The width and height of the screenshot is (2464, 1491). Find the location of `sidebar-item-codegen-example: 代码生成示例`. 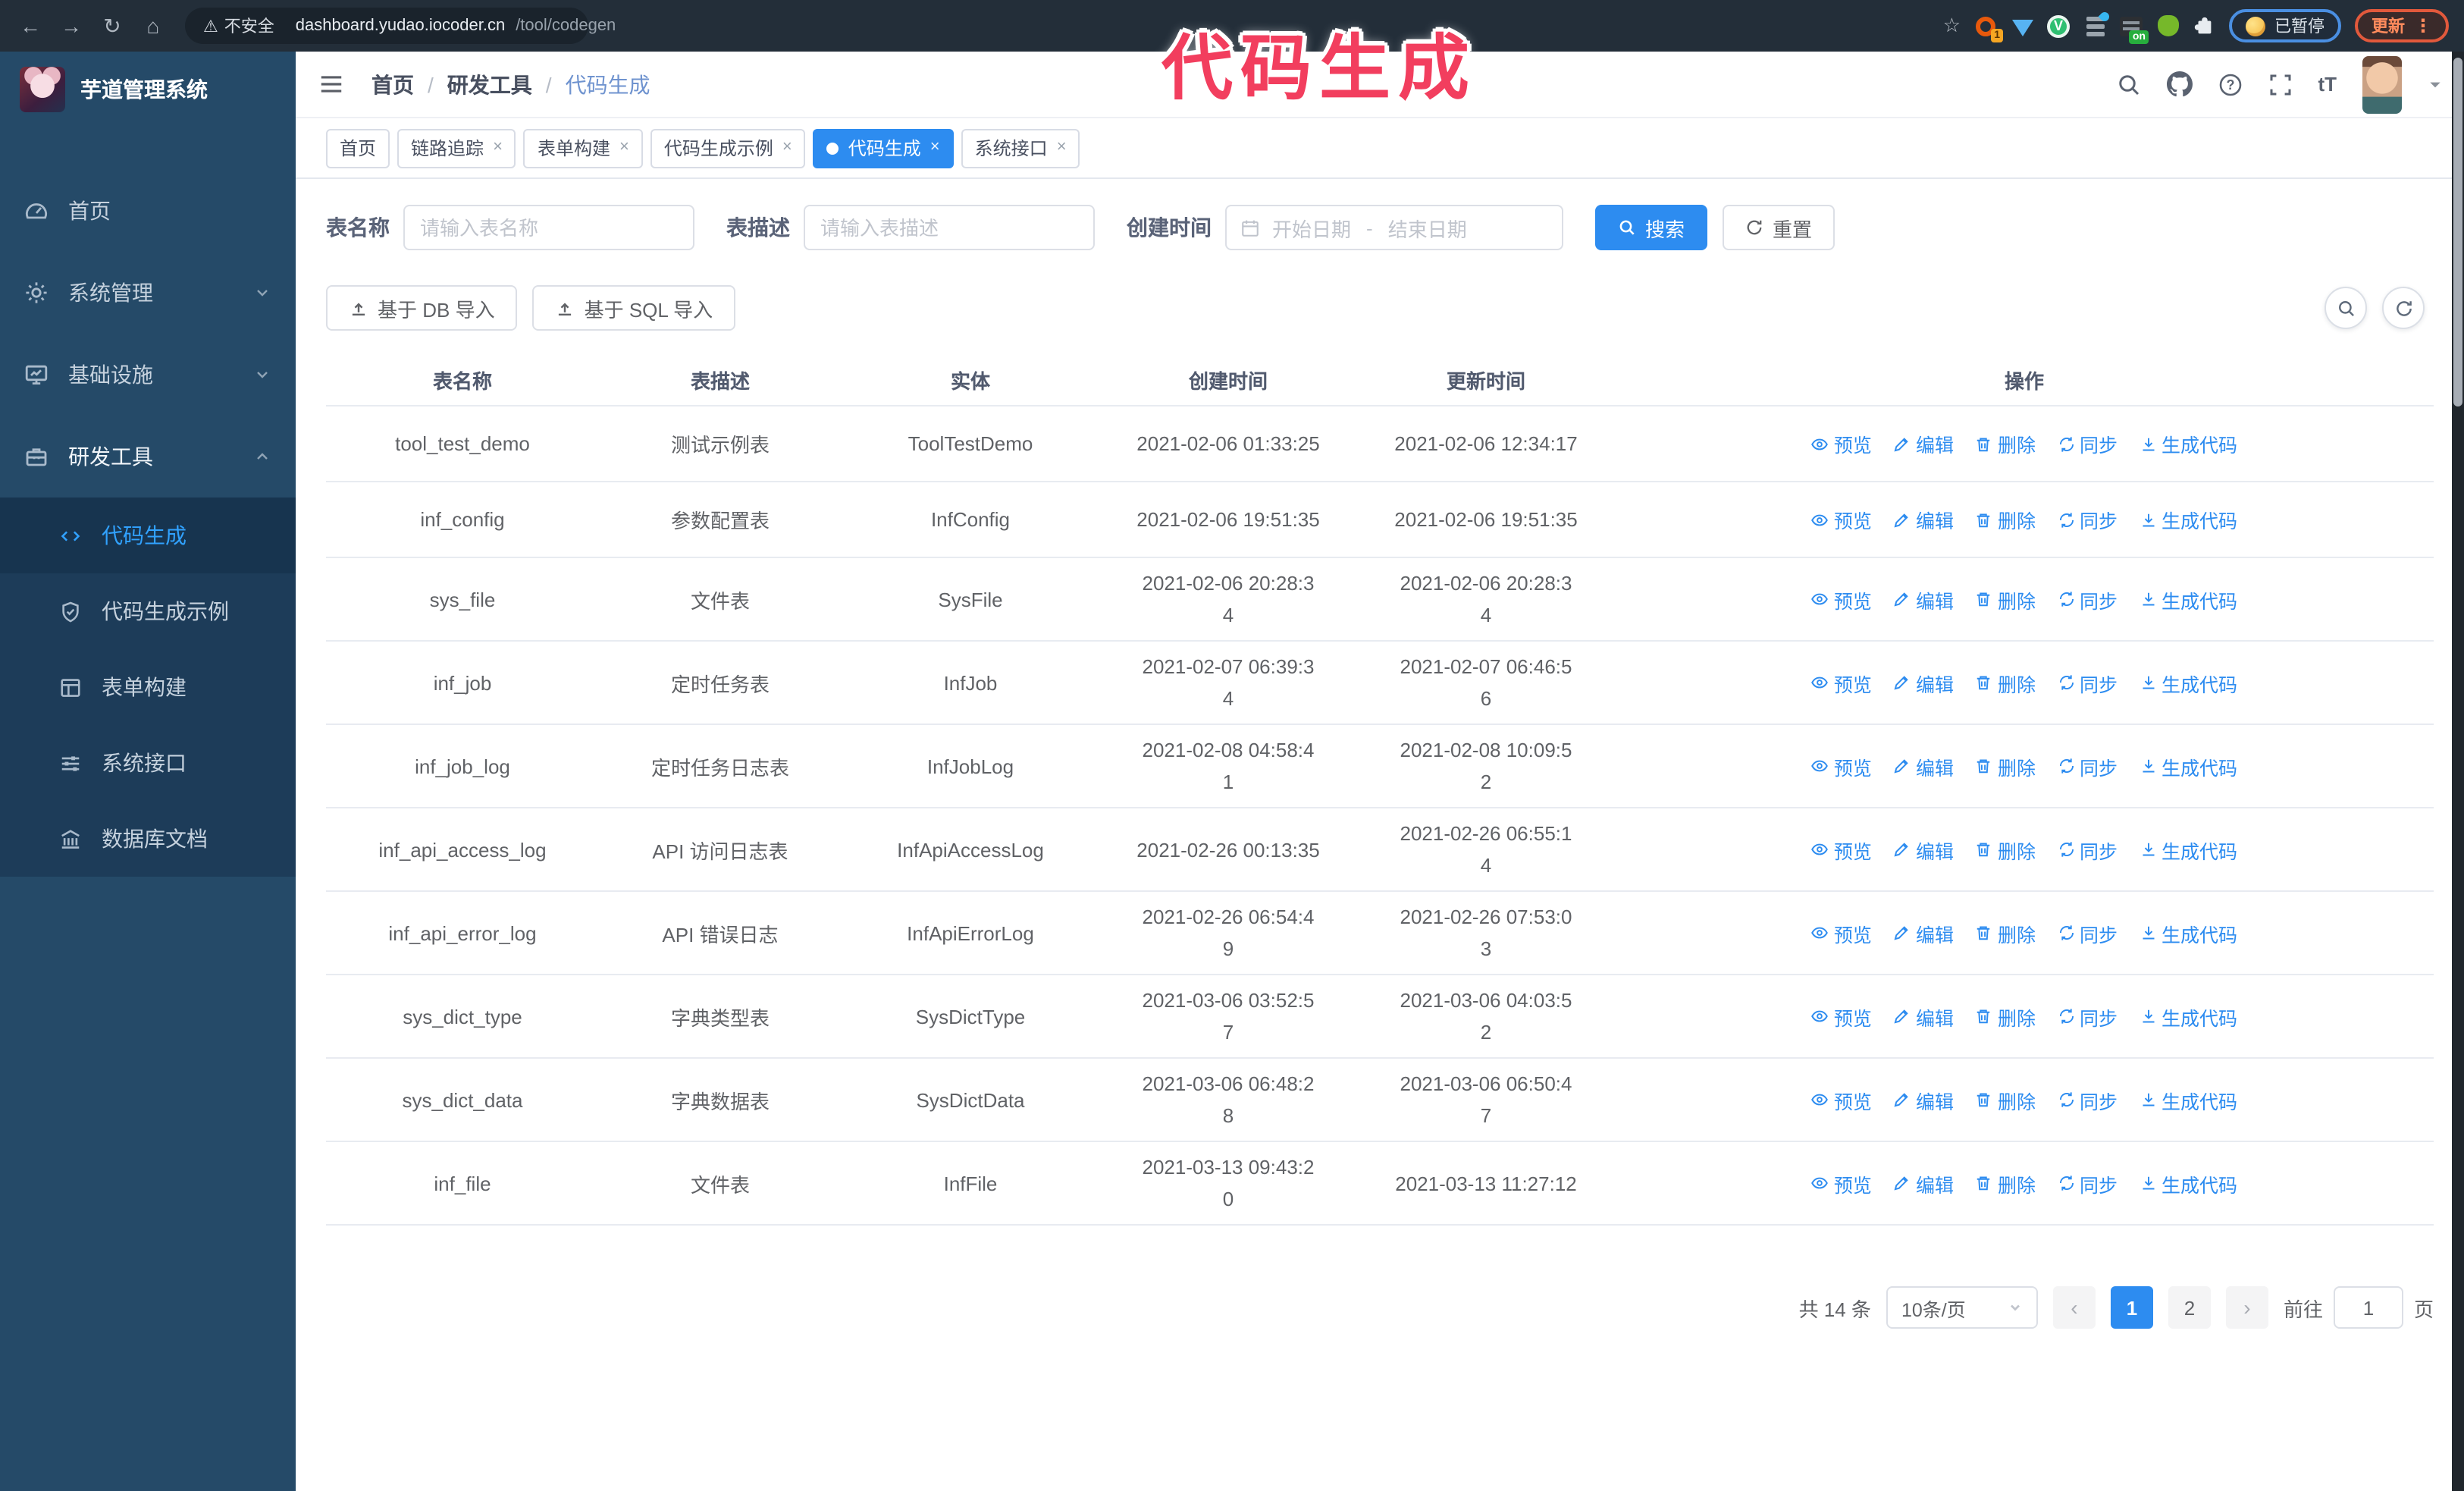

sidebar-item-codegen-example: 代码生成示例 is located at coordinates (148, 611).